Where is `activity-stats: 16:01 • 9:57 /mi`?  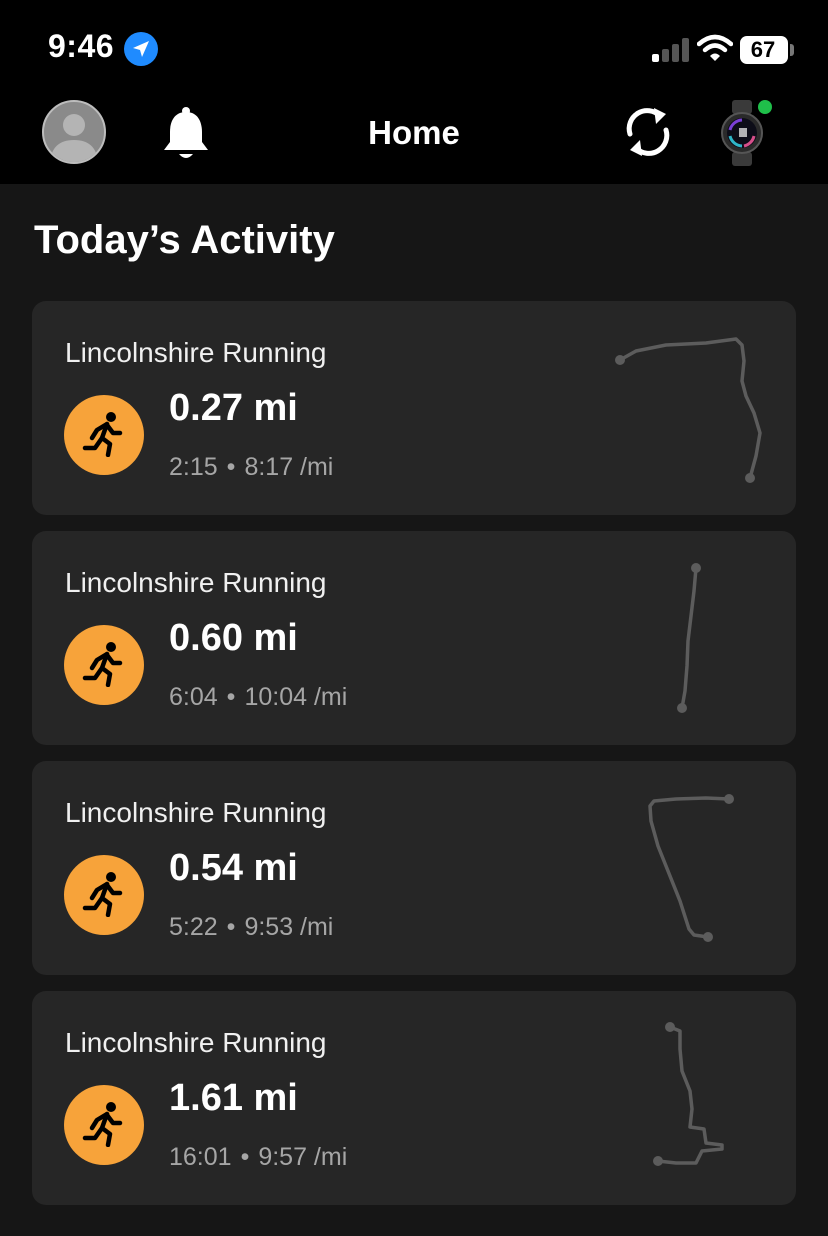 activity-stats: 16:01 • 9:57 /mi is located at coordinates (258, 1157).